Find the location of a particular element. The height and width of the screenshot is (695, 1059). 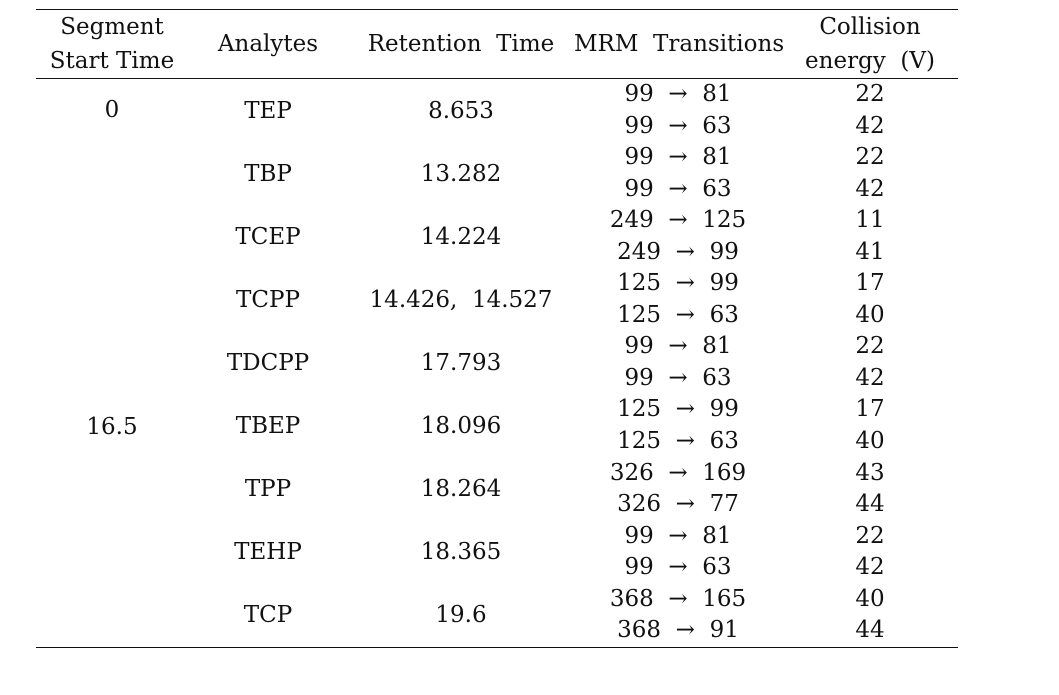

header-segment-line1: Segment is located at coordinates (112, 27).